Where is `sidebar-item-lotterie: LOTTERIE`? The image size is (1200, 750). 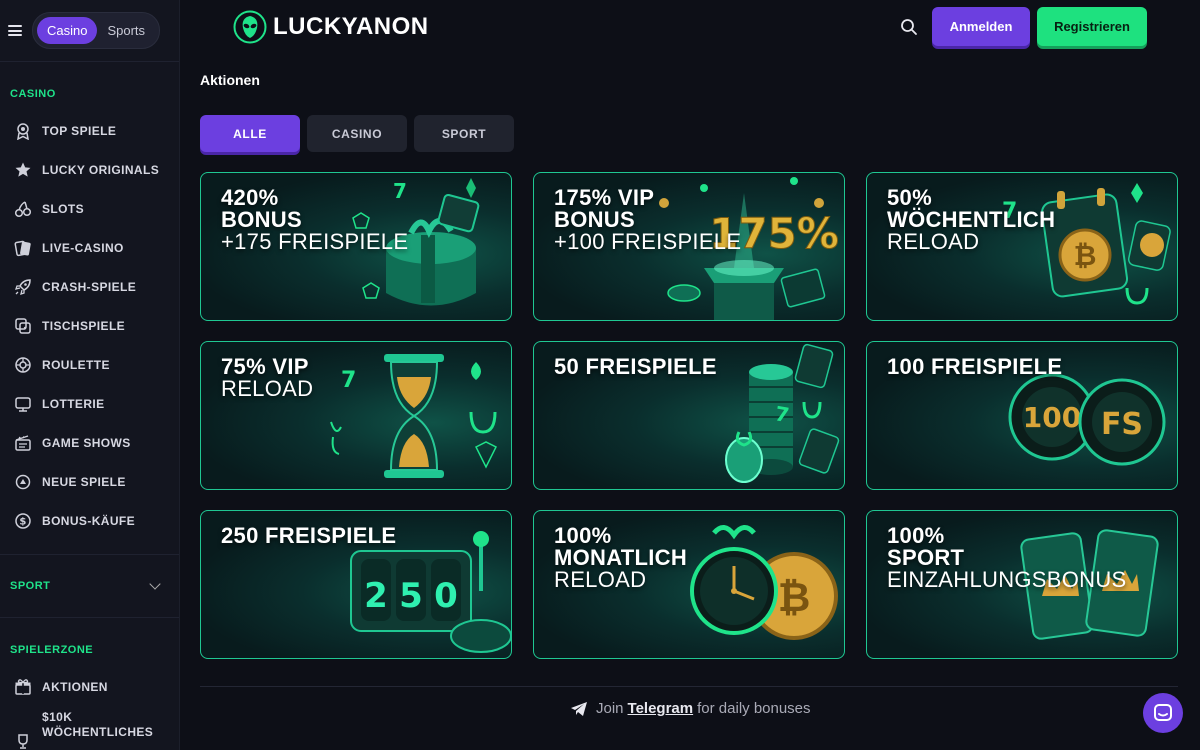 sidebar-item-lotterie: LOTTERIE is located at coordinates (89, 403).